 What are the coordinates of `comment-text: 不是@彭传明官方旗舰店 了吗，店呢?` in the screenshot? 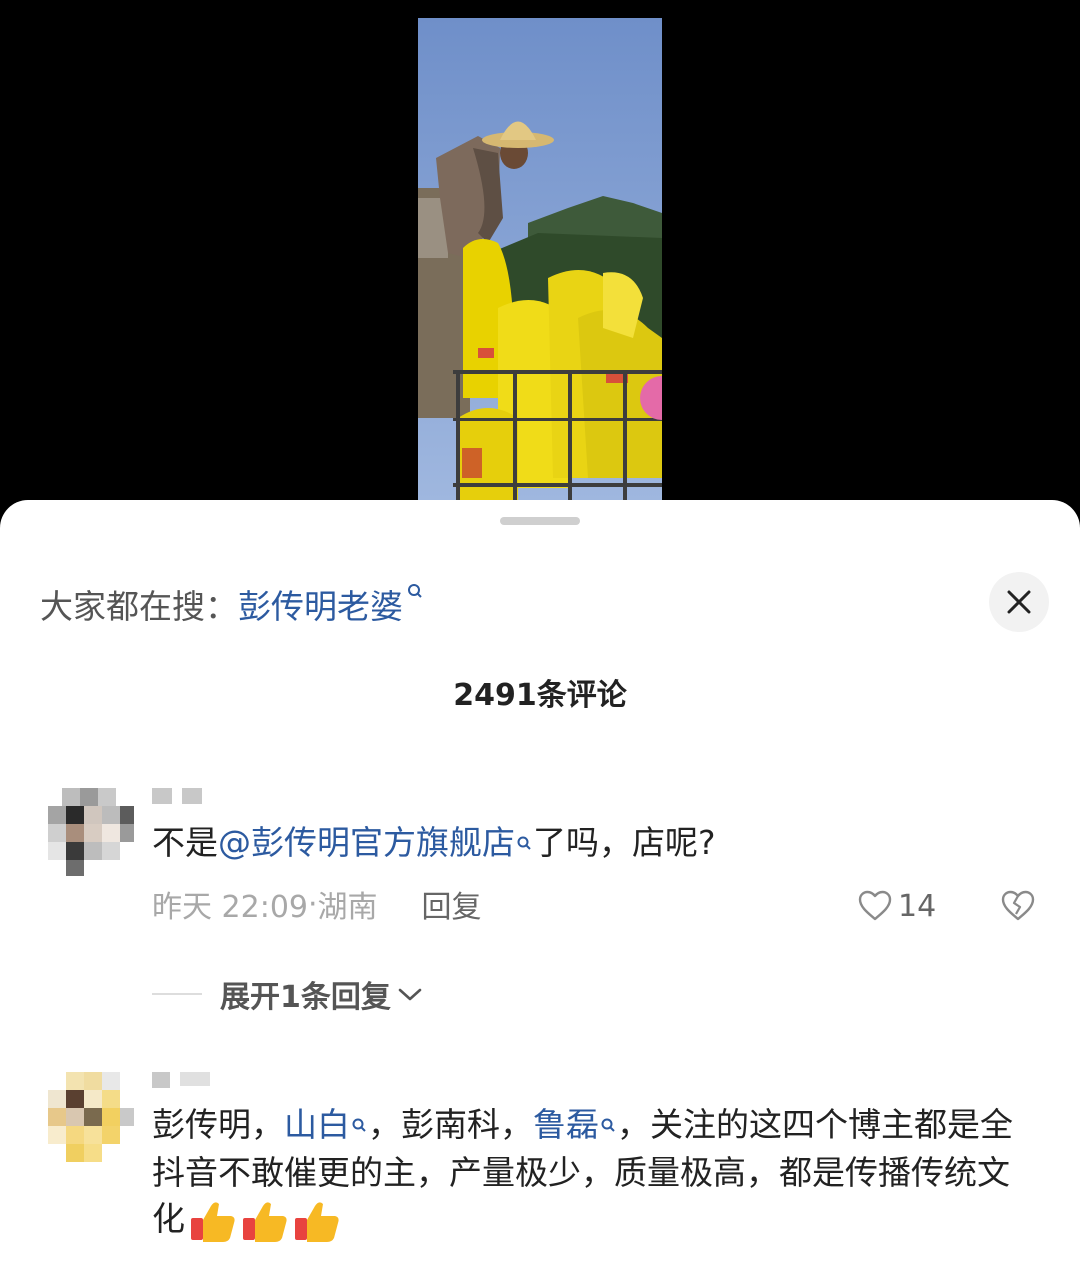 It's located at (592, 844).